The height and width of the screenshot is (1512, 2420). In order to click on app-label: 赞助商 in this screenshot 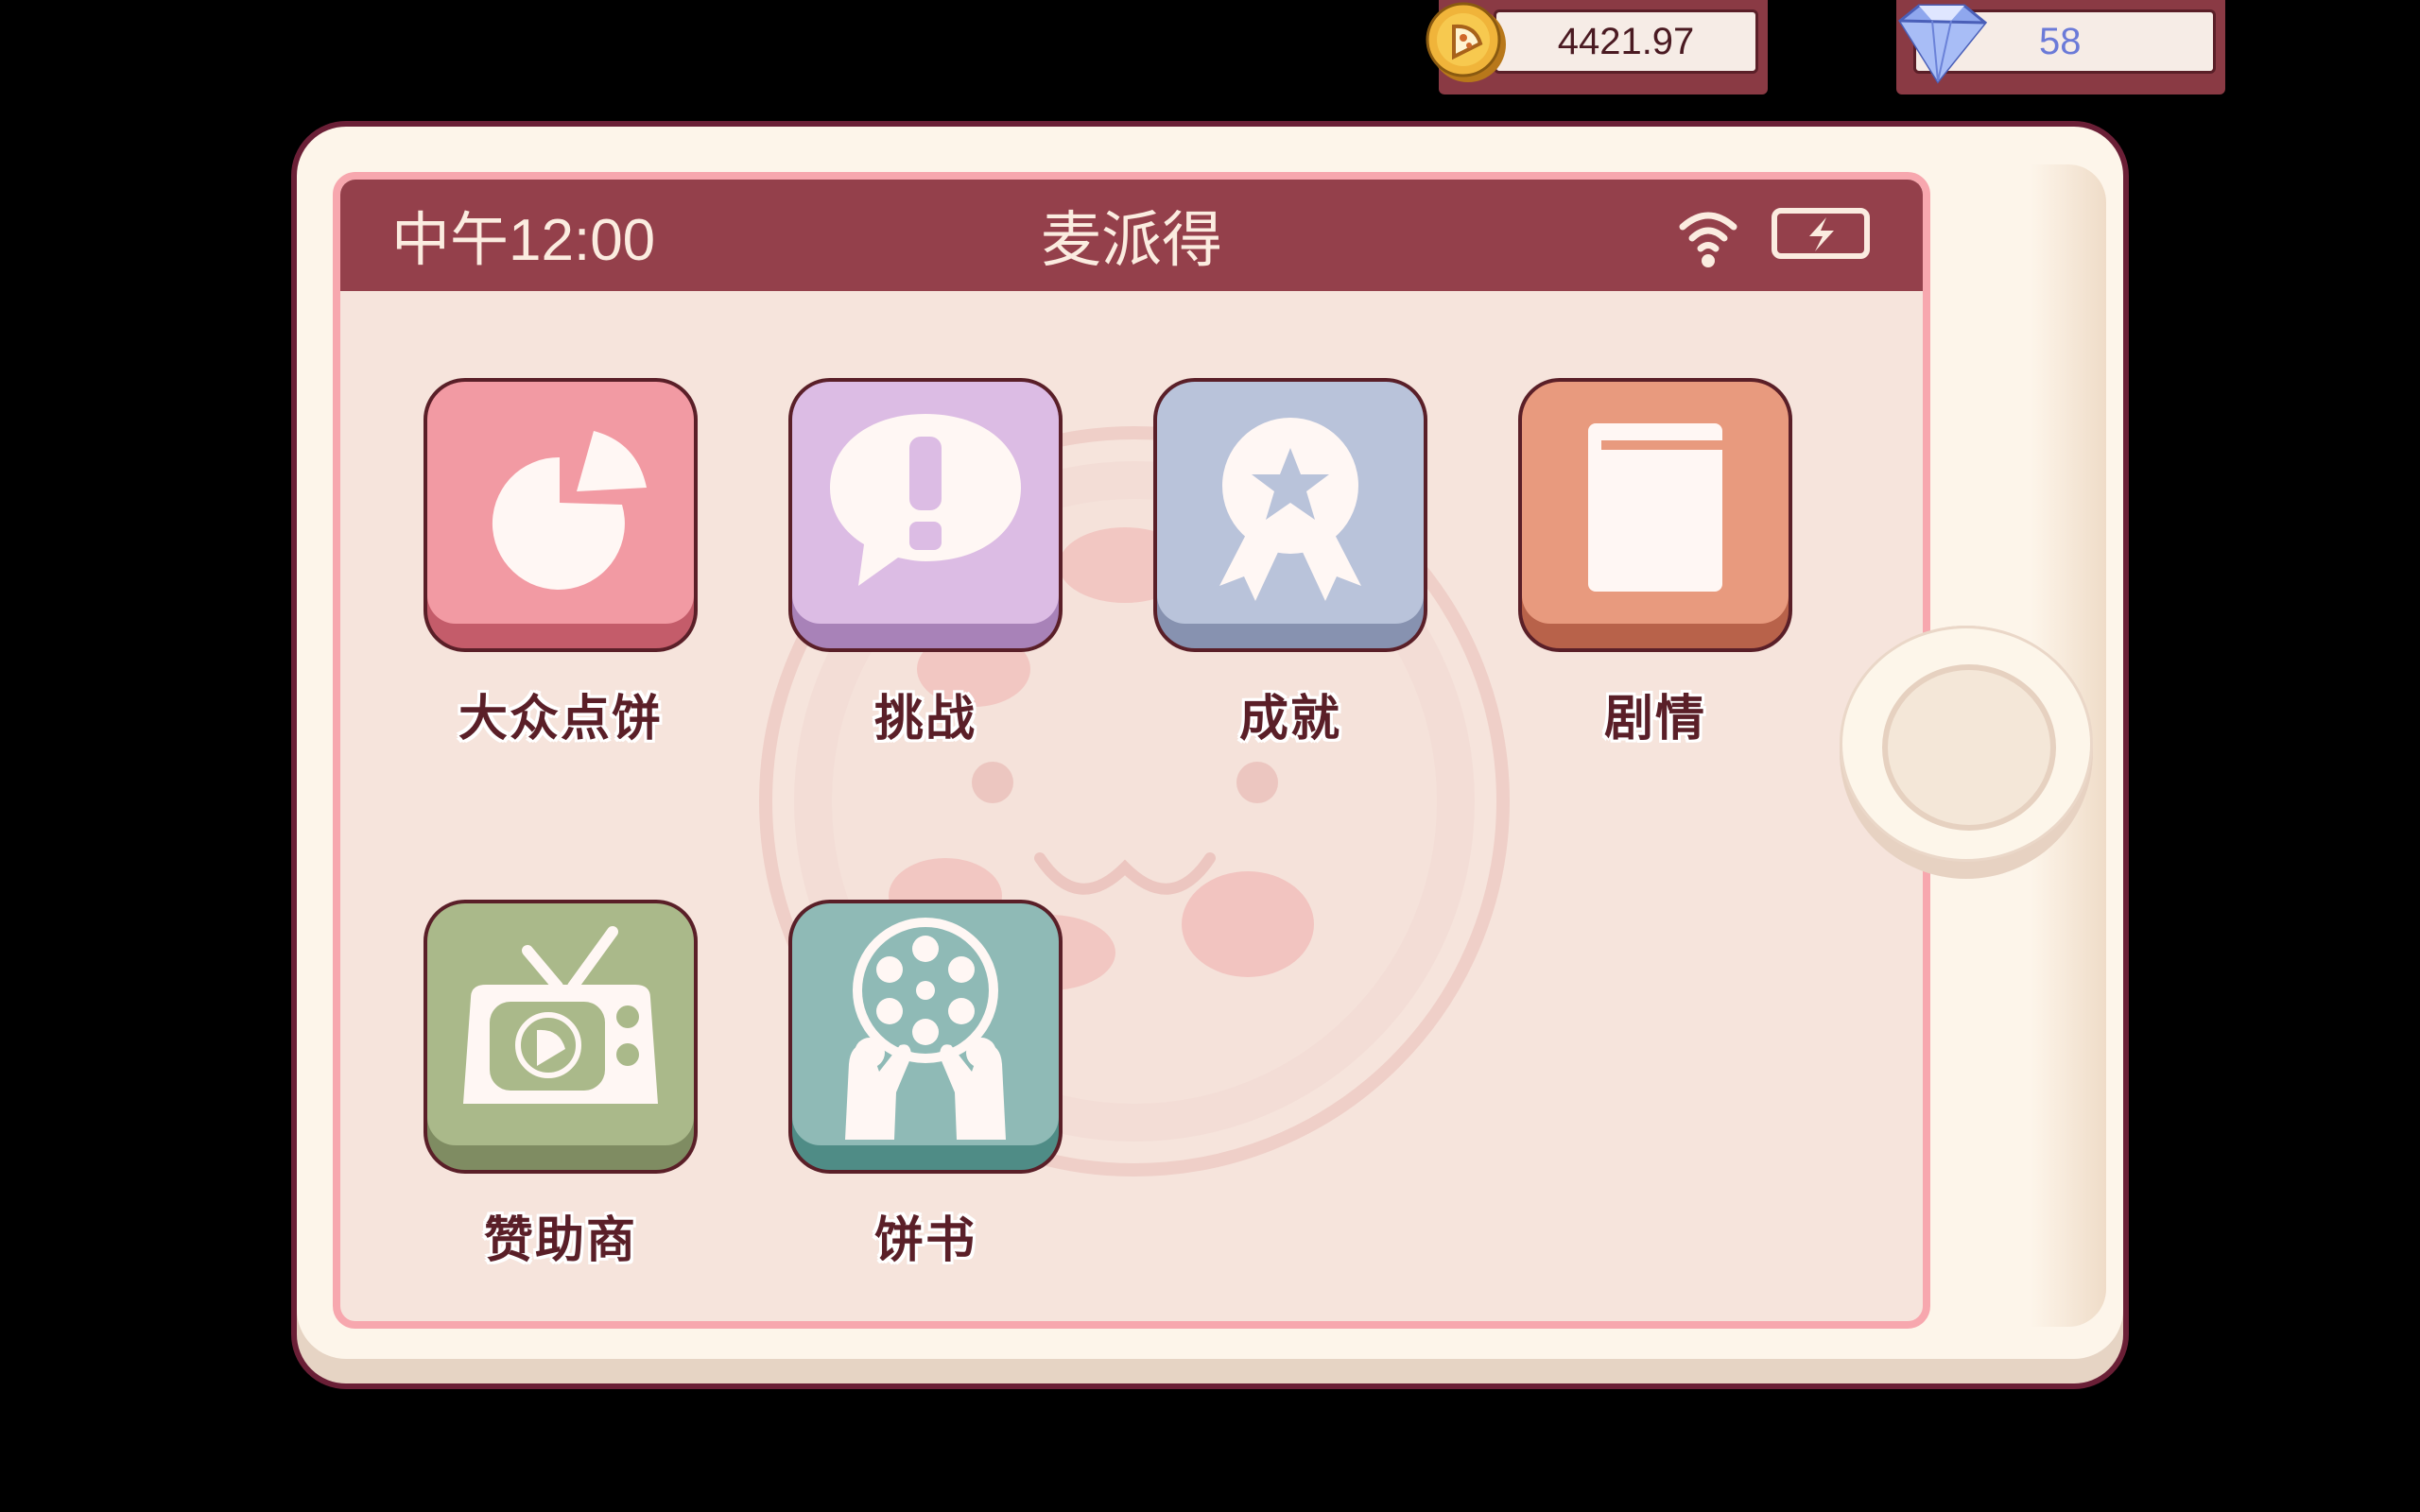, I will do `click(560, 1240)`.